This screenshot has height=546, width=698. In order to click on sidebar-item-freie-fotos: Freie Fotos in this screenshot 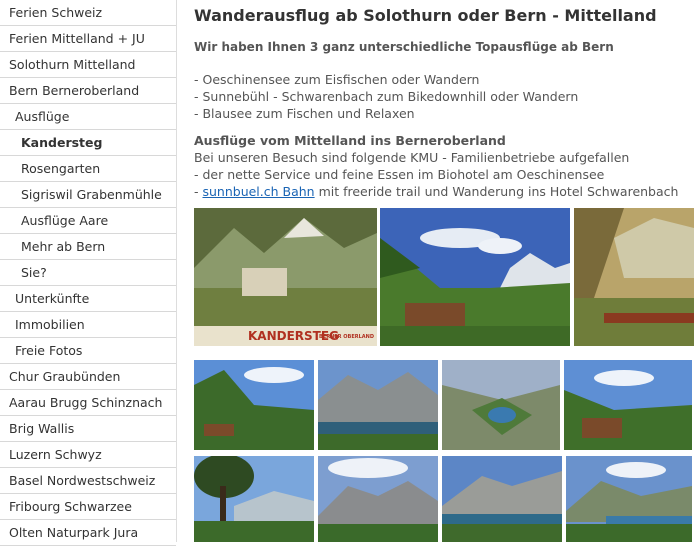, I will do `click(88, 351)`.